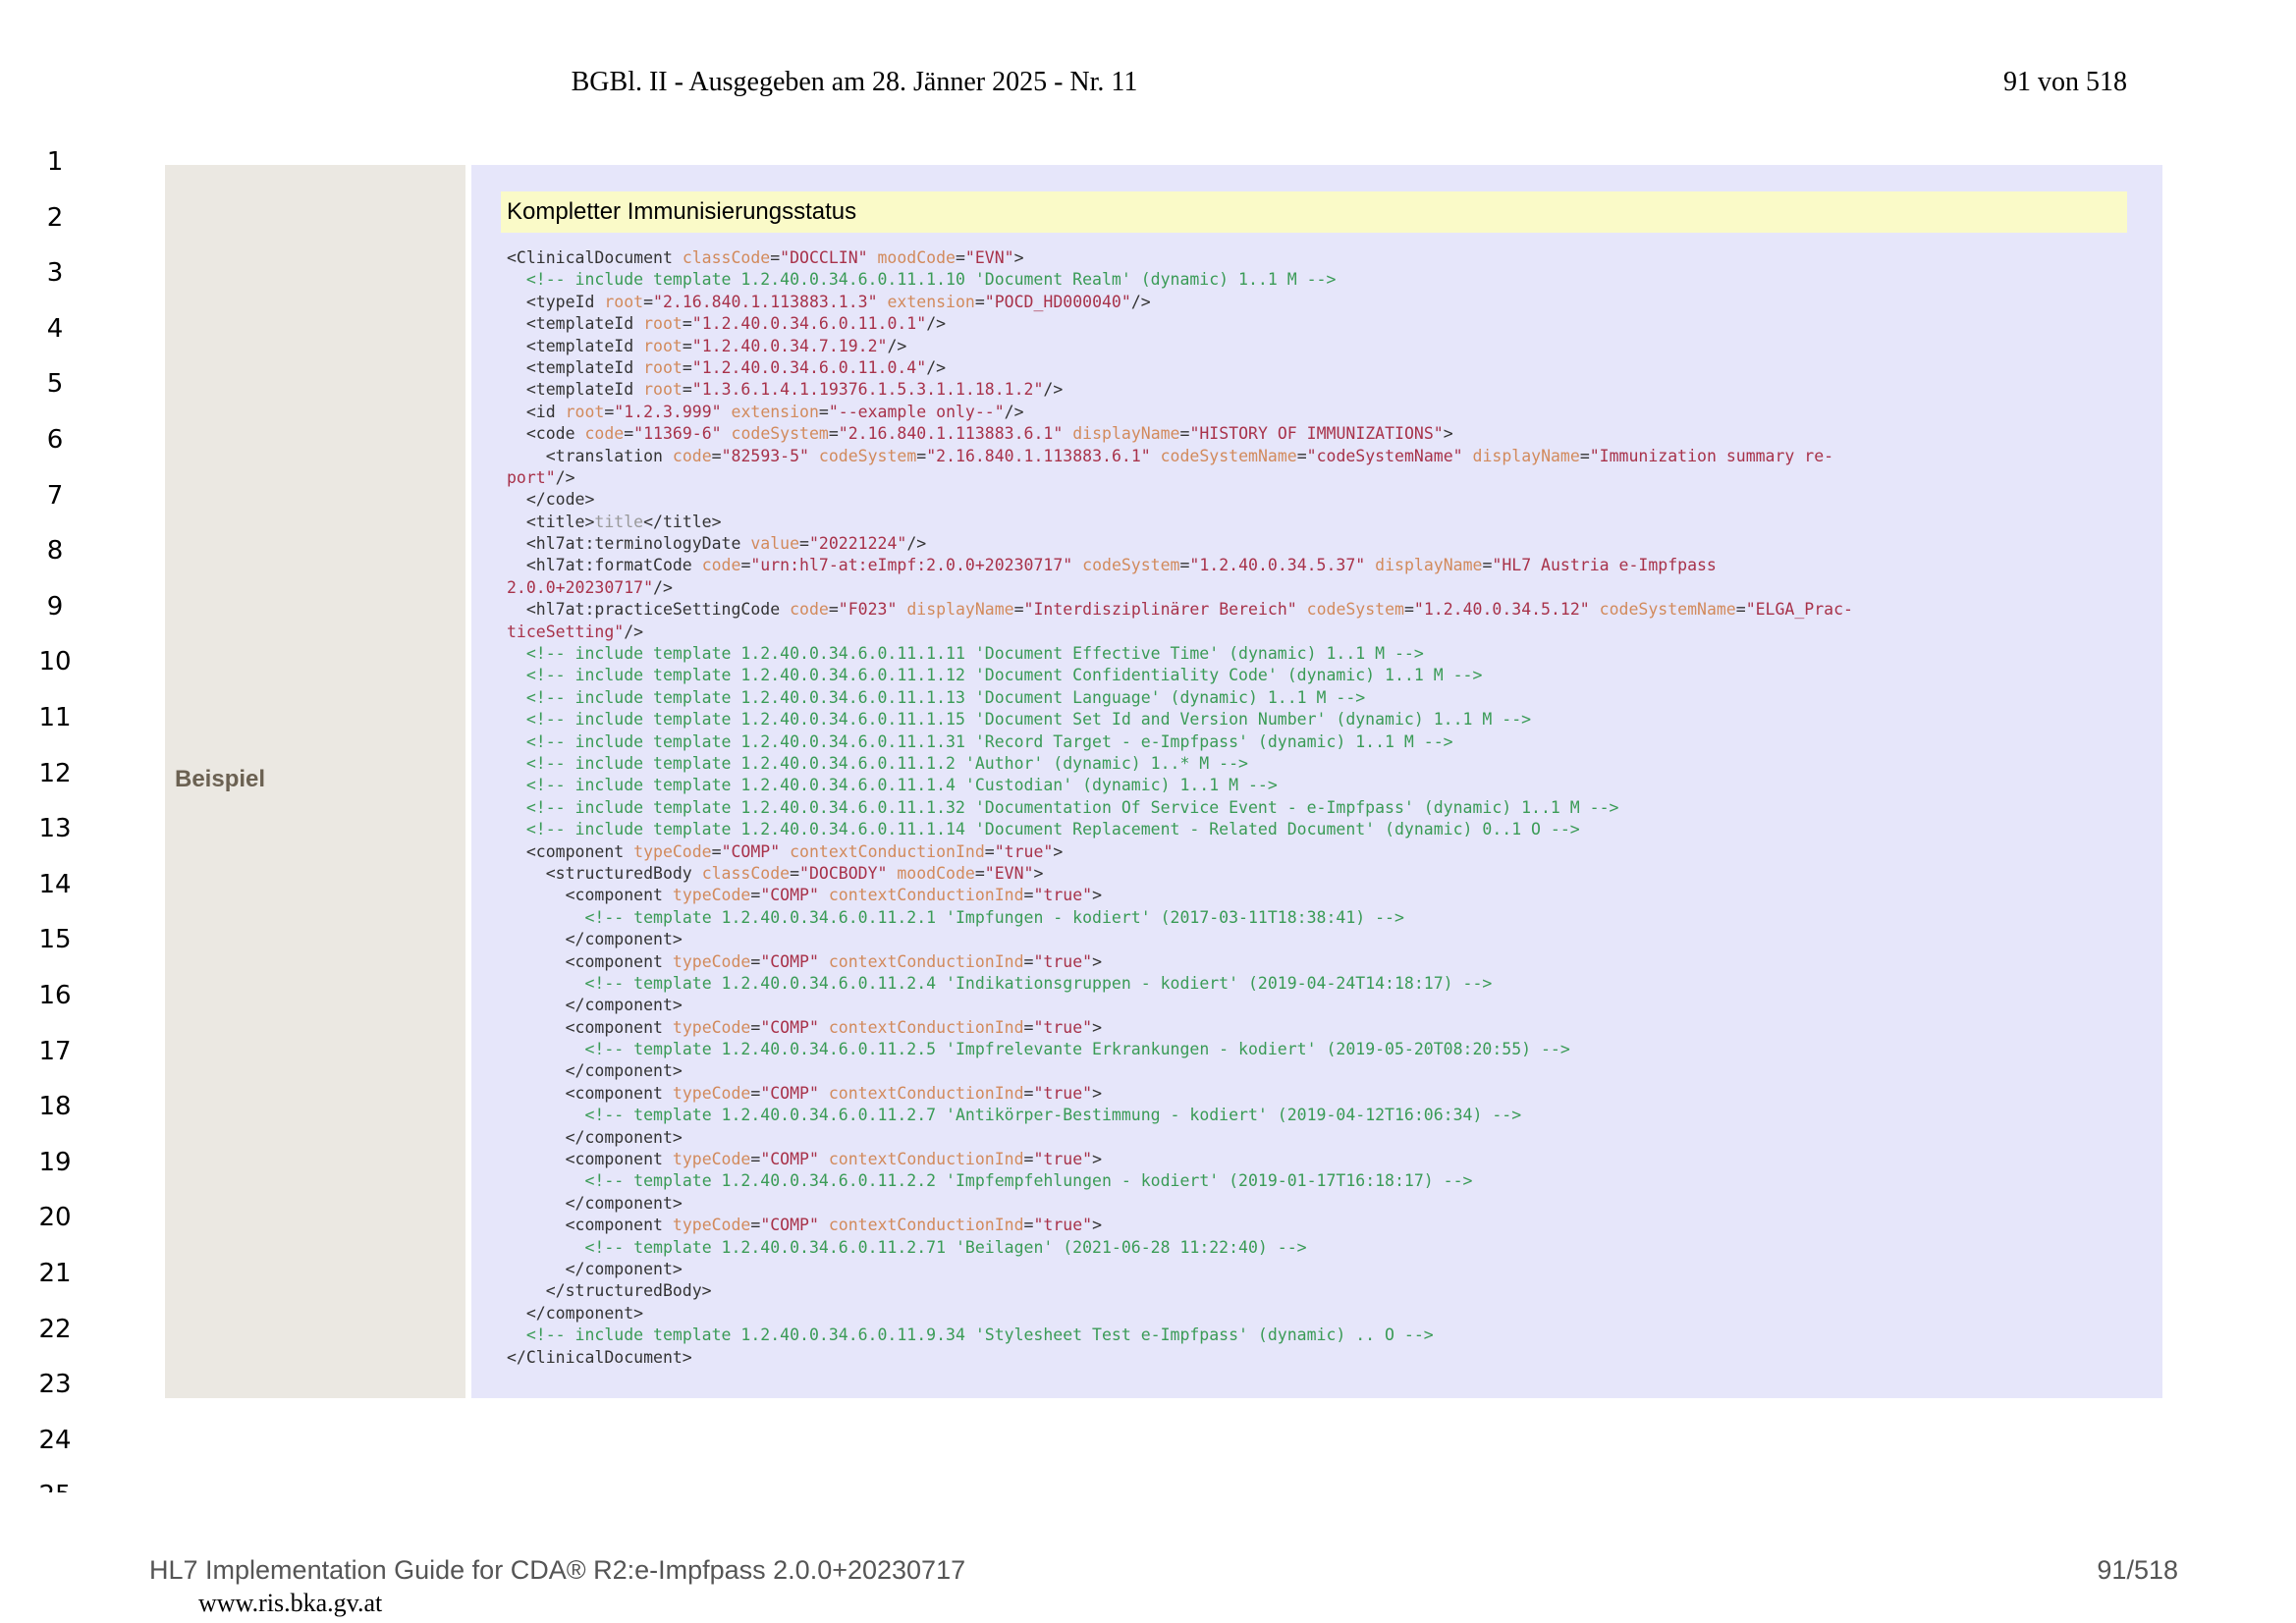 The height and width of the screenshot is (1623, 2296). What do you see at coordinates (911, 566) in the screenshot?
I see `xml-attribute-value: "urn:hl7-at:eImpf:2.0.0+20230717"` at bounding box center [911, 566].